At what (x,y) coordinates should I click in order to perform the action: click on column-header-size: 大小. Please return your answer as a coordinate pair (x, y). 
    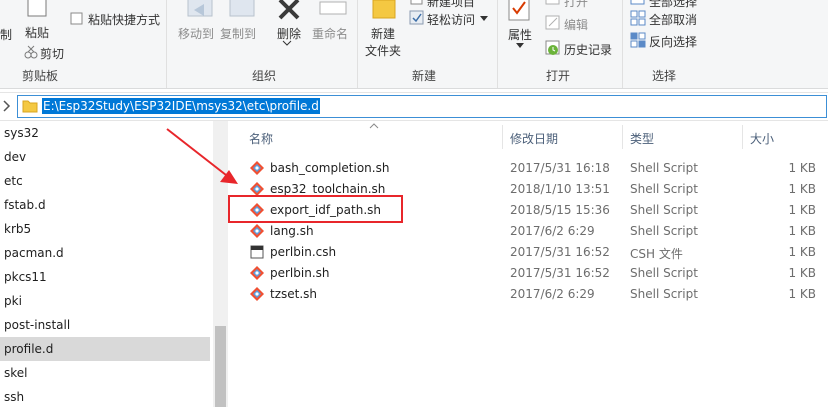
    Looking at the image, I should click on (762, 138).